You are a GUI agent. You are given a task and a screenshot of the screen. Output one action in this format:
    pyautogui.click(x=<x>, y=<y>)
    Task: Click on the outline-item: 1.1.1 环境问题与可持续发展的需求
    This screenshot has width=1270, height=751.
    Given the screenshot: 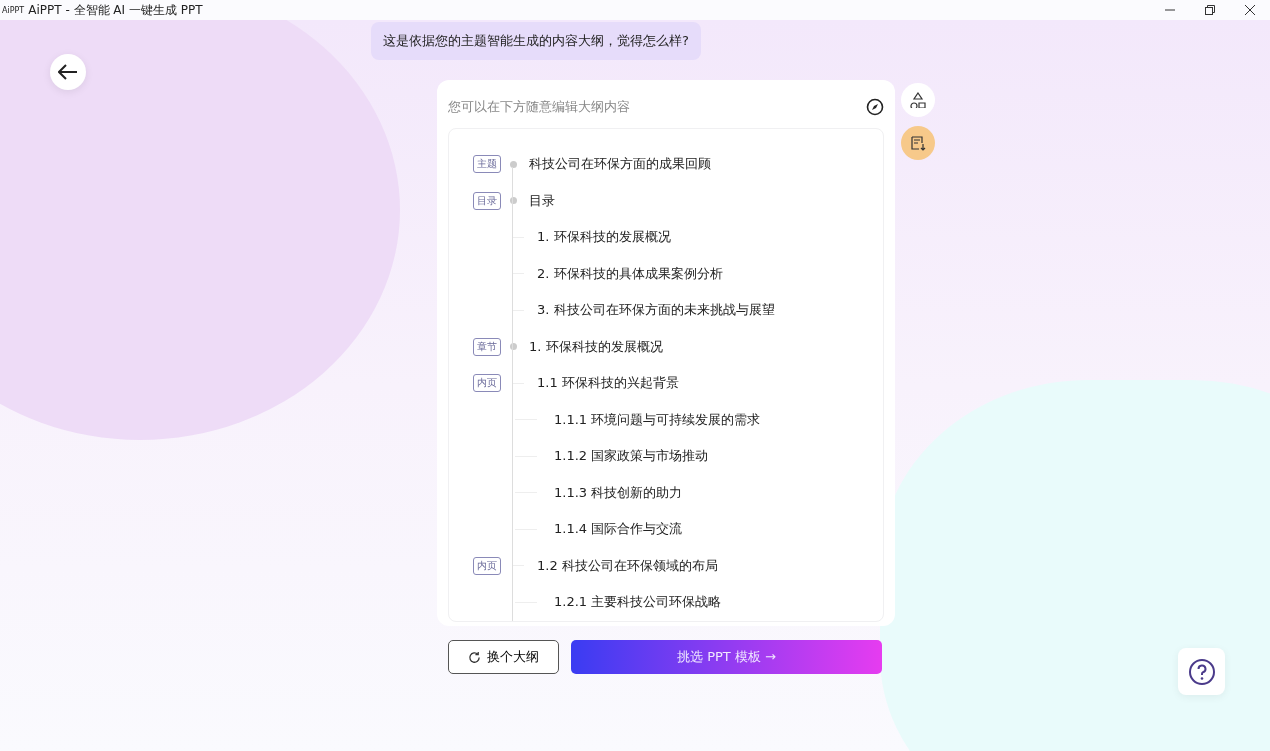 What is the action you would take?
    pyautogui.click(x=657, y=419)
    